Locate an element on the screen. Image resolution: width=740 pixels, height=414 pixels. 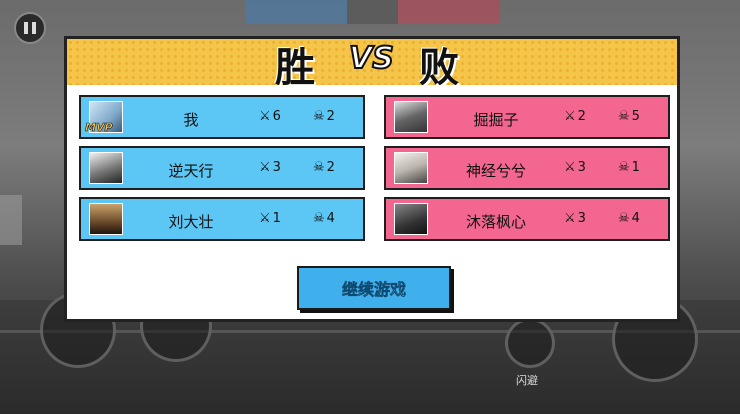
player-row: 刘大壮 ⚔ 1 ☠ 4 is located at coordinates (222, 219).